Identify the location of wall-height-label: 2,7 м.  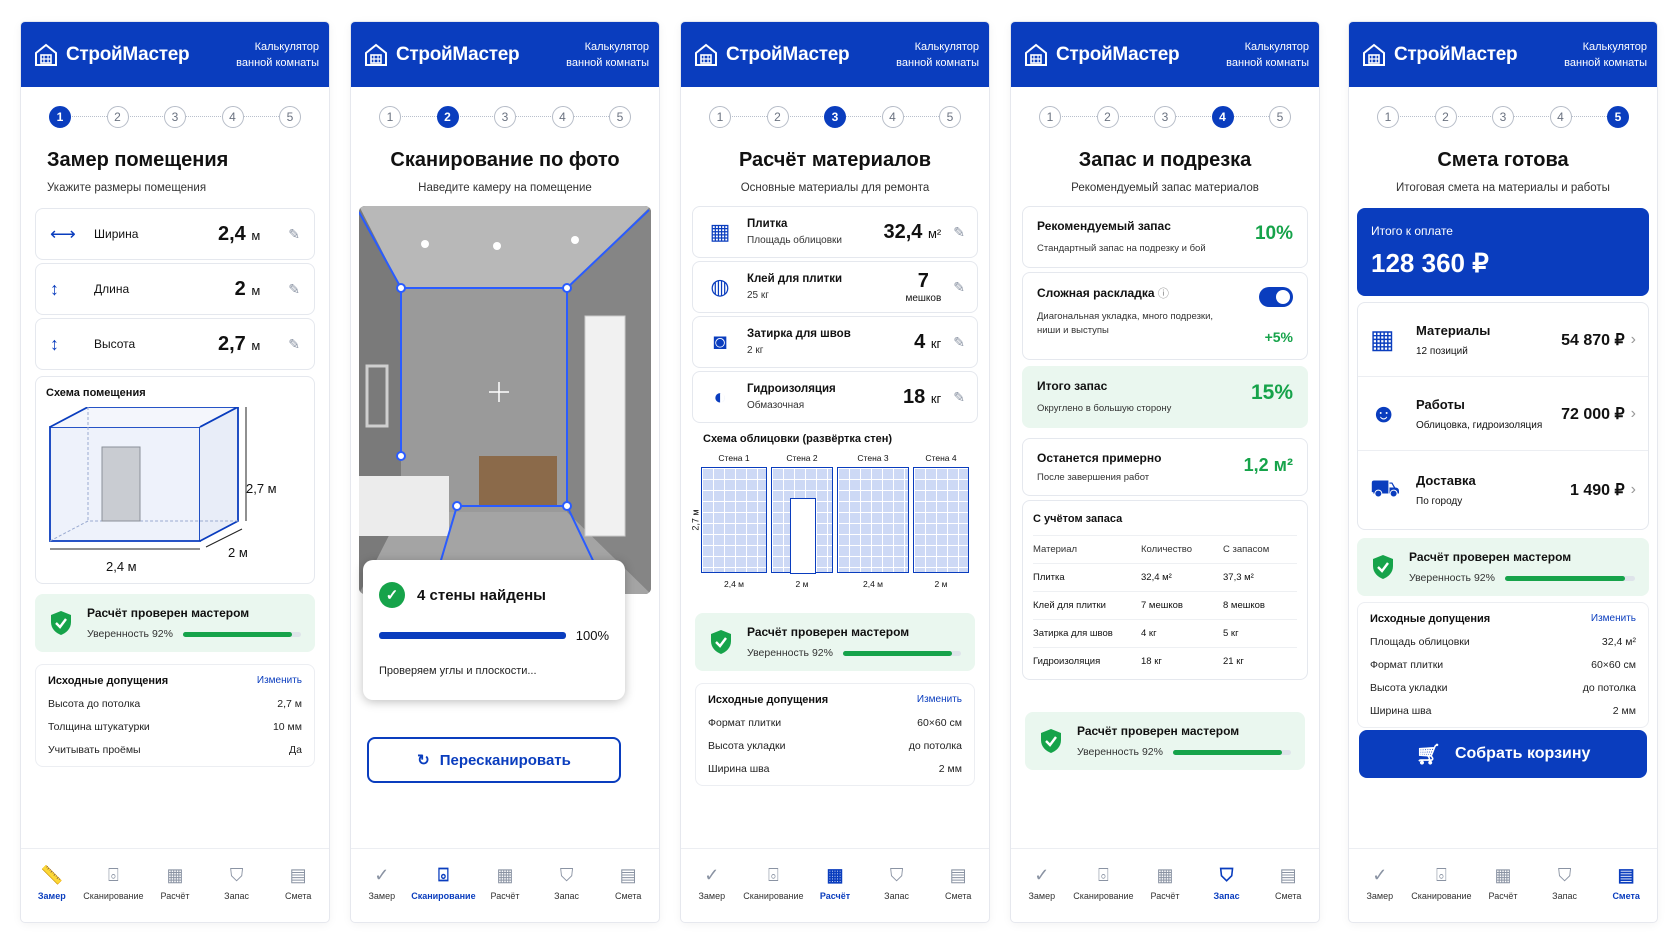
(695, 520).